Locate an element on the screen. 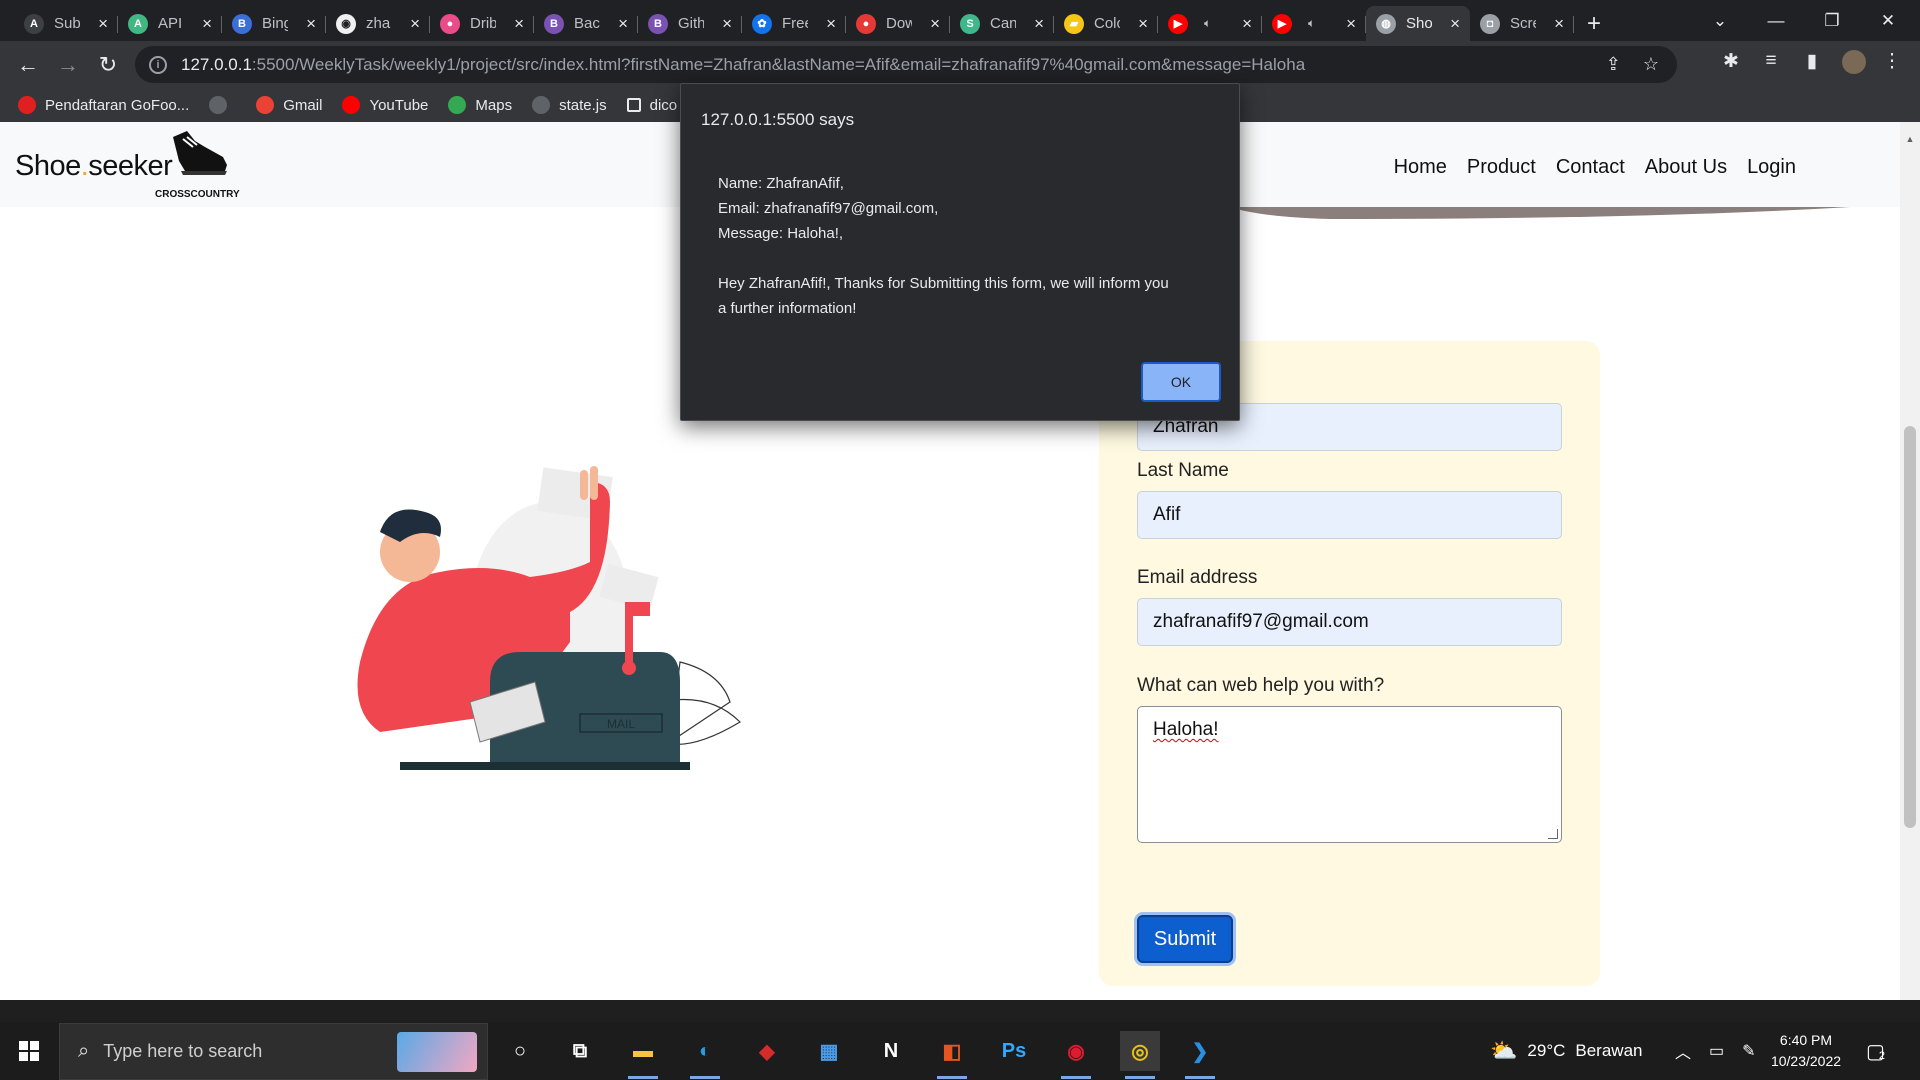  bookmark-label: Maps is located at coordinates (494, 105).